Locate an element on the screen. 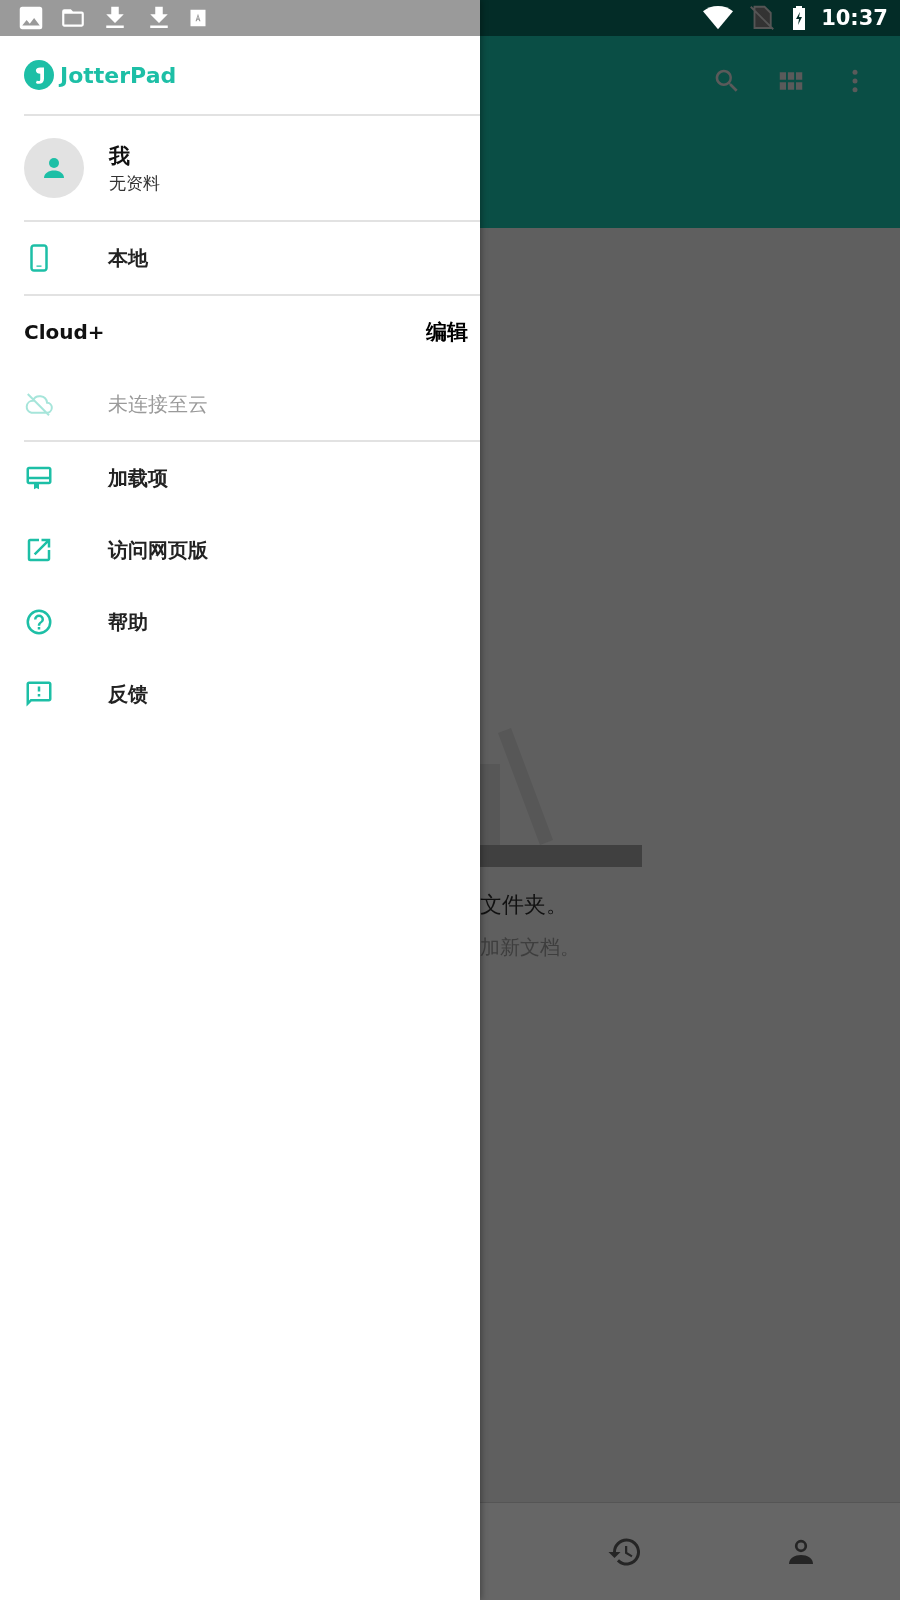  drawer-item: 反馈 is located at coordinates (240, 694).